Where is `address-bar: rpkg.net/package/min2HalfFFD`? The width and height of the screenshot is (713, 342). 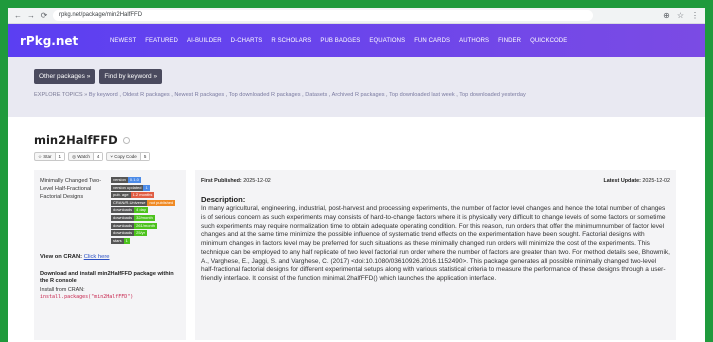 address-bar: rpkg.net/package/min2HalfFFD is located at coordinates (323, 15).